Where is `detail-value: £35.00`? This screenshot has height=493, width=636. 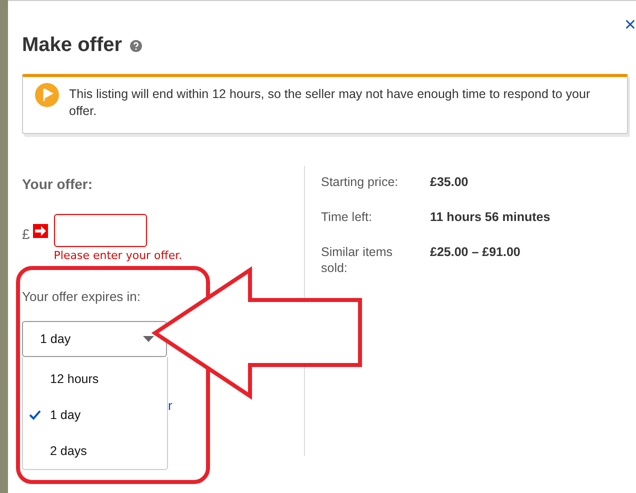 detail-value: £35.00 is located at coordinates (449, 182).